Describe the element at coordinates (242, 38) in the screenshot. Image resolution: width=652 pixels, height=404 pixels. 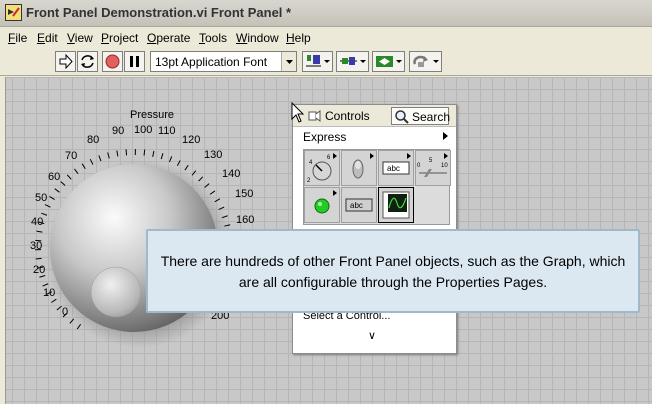
I see `menu-window-accel: W` at that location.